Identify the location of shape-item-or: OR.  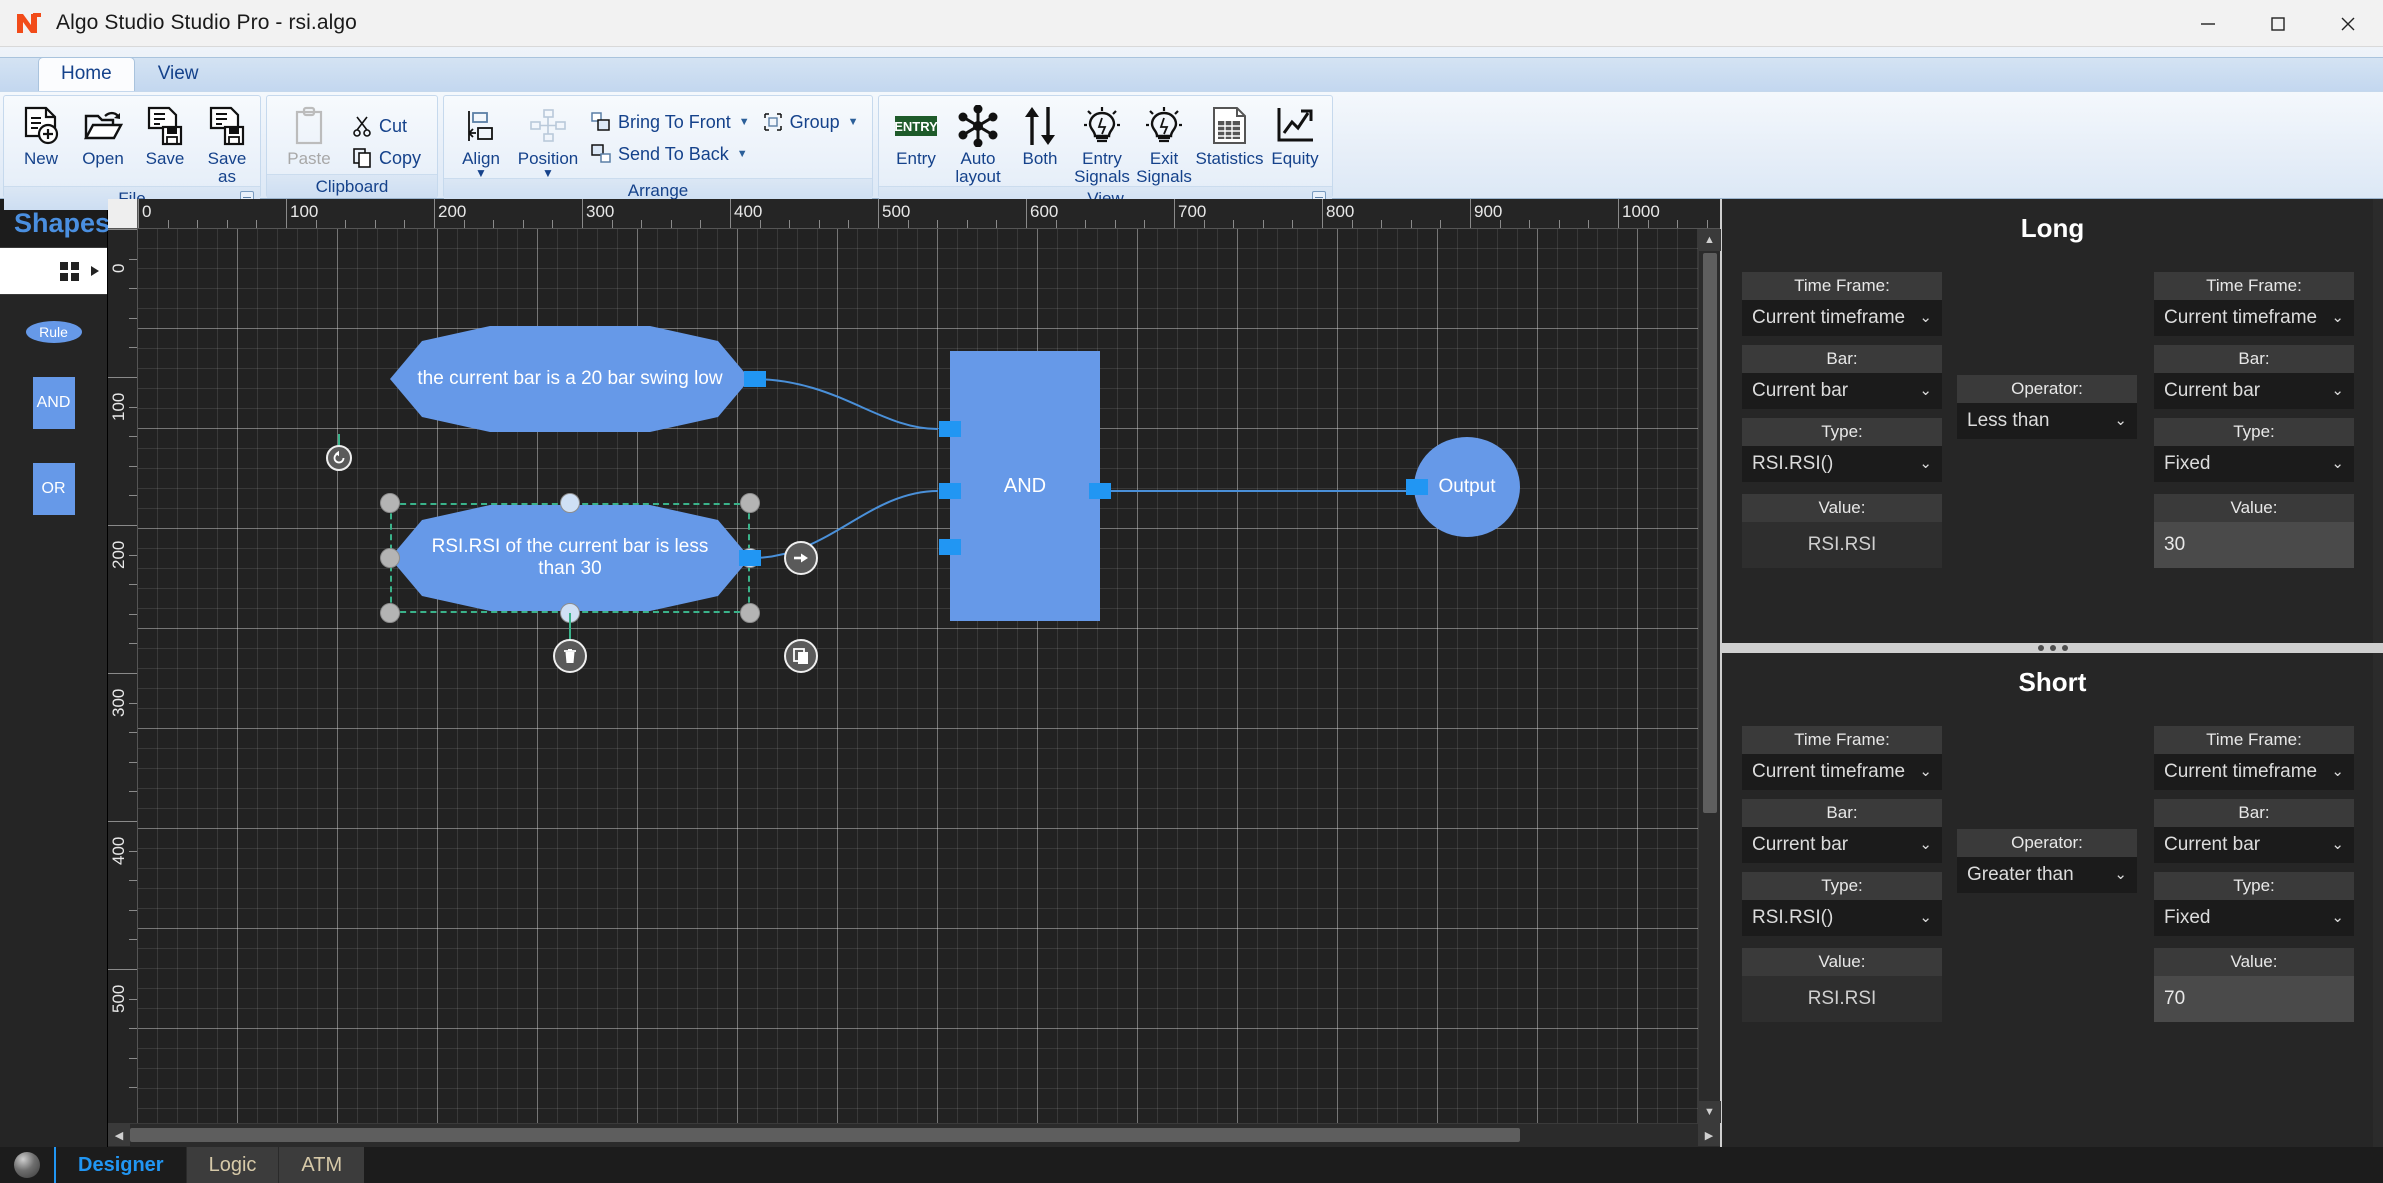
(53, 489).